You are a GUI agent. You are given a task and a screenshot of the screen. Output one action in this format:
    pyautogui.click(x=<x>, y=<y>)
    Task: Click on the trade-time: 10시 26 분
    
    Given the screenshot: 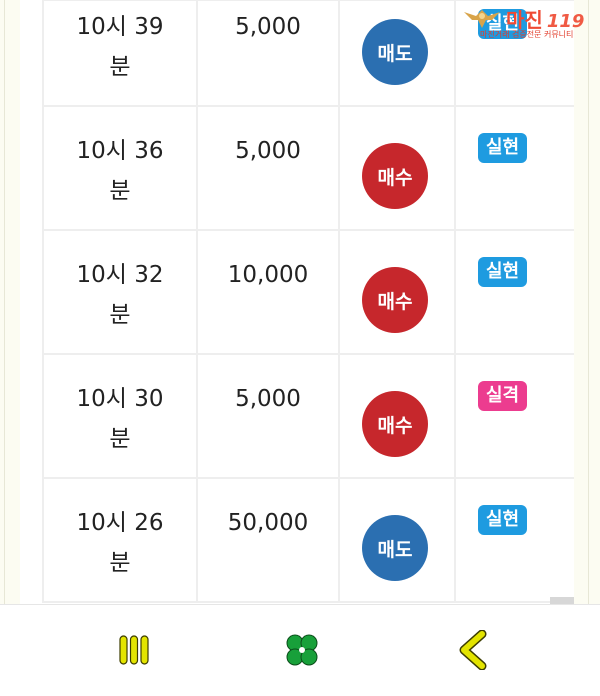 What is the action you would take?
    pyautogui.click(x=120, y=543)
    